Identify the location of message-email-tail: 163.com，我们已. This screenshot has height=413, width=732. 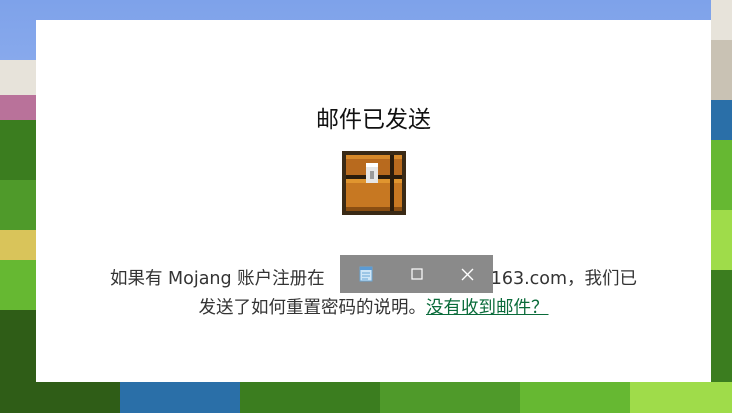
(564, 279).